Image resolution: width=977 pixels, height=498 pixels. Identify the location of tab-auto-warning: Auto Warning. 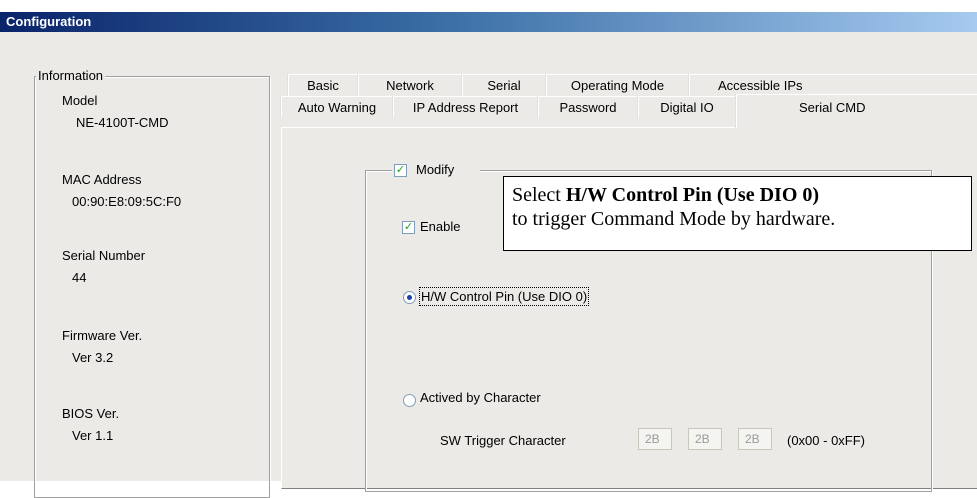
(337, 107).